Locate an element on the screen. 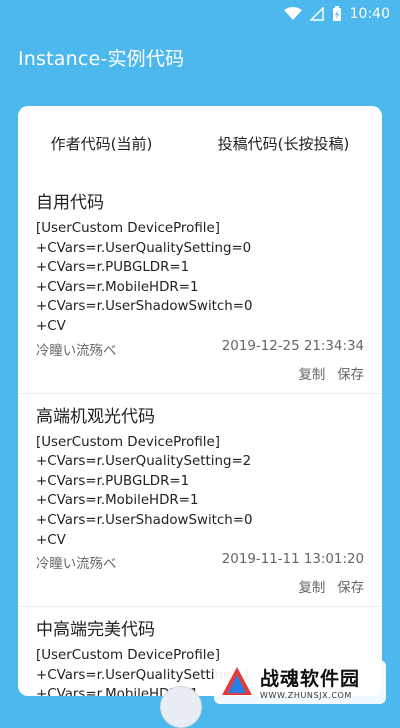 Image resolution: width=400 pixels, height=728 pixels. status-bar: 10:40 is located at coordinates (200, 14).